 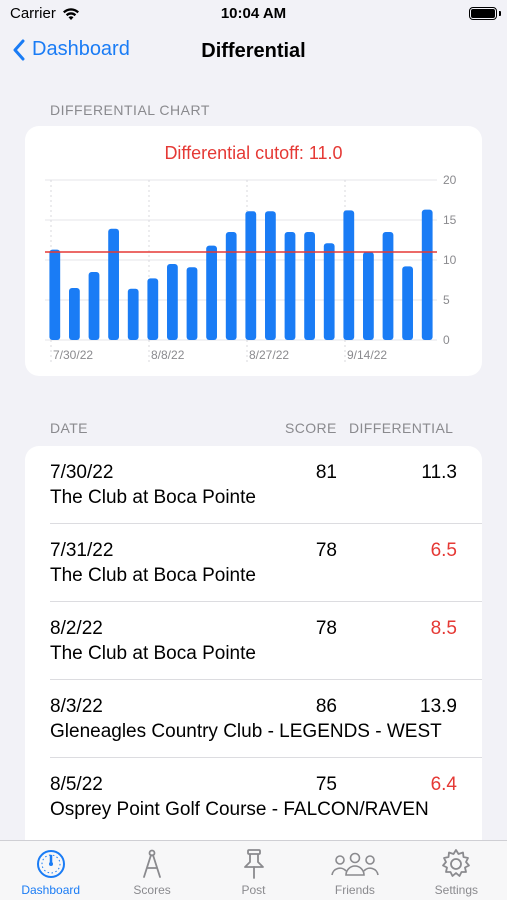 I want to click on table-row: 8/2/22 78 8.5 The Club at Boca Pointe, so click(x=266, y=641).